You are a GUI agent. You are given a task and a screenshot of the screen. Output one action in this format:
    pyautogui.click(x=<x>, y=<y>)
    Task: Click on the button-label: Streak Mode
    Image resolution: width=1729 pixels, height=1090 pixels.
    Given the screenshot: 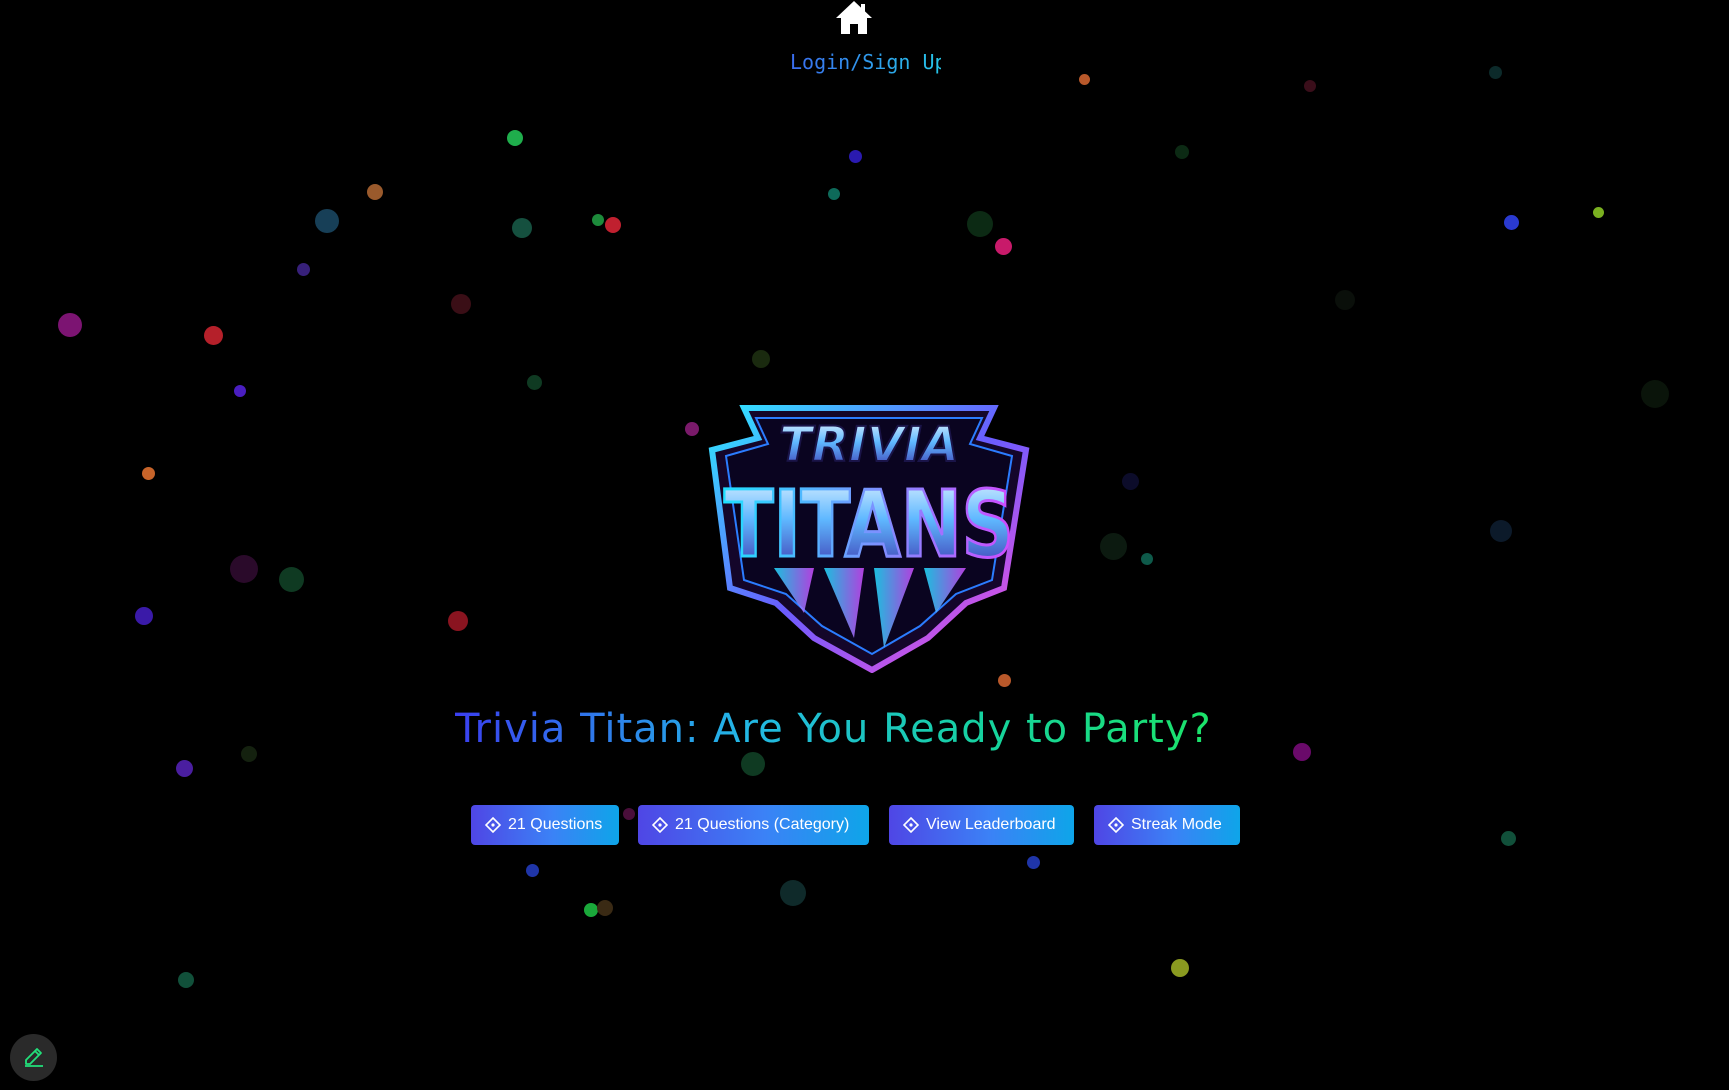 What is the action you would take?
    pyautogui.click(x=1176, y=824)
    